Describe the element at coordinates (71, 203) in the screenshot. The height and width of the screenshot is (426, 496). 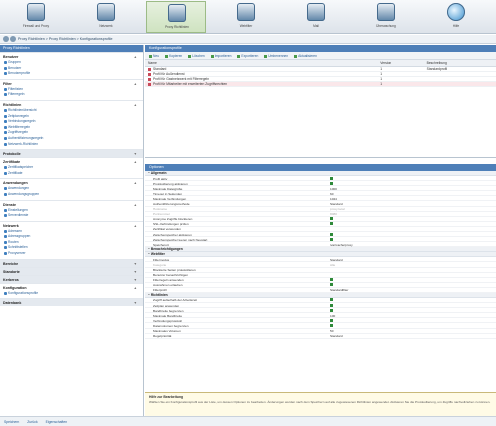
I see `sidebar-section-dienste: Dienste ▲` at that location.